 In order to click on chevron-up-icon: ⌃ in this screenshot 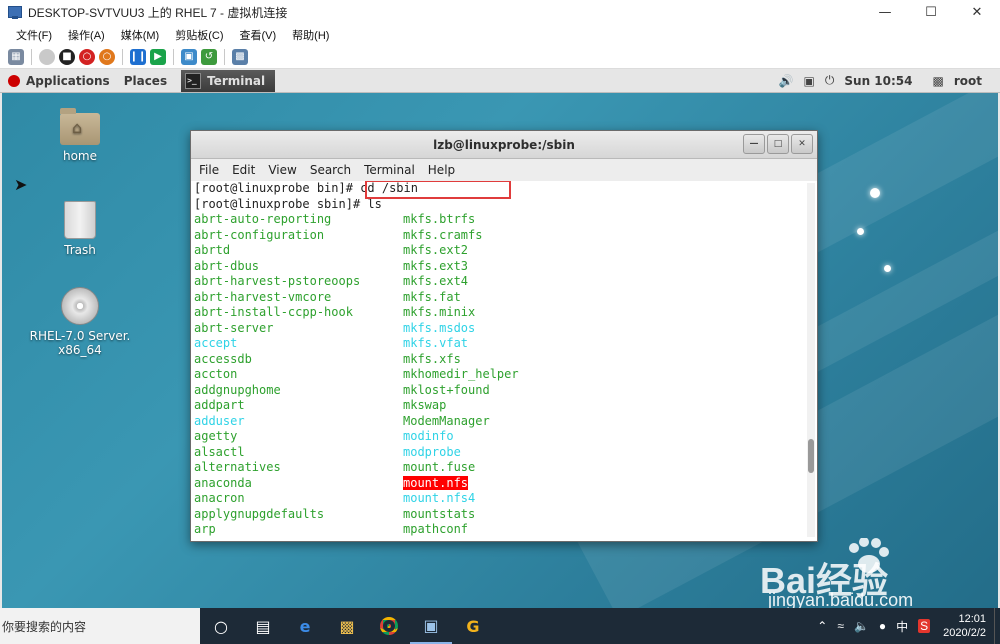, I will do `click(822, 626)`.